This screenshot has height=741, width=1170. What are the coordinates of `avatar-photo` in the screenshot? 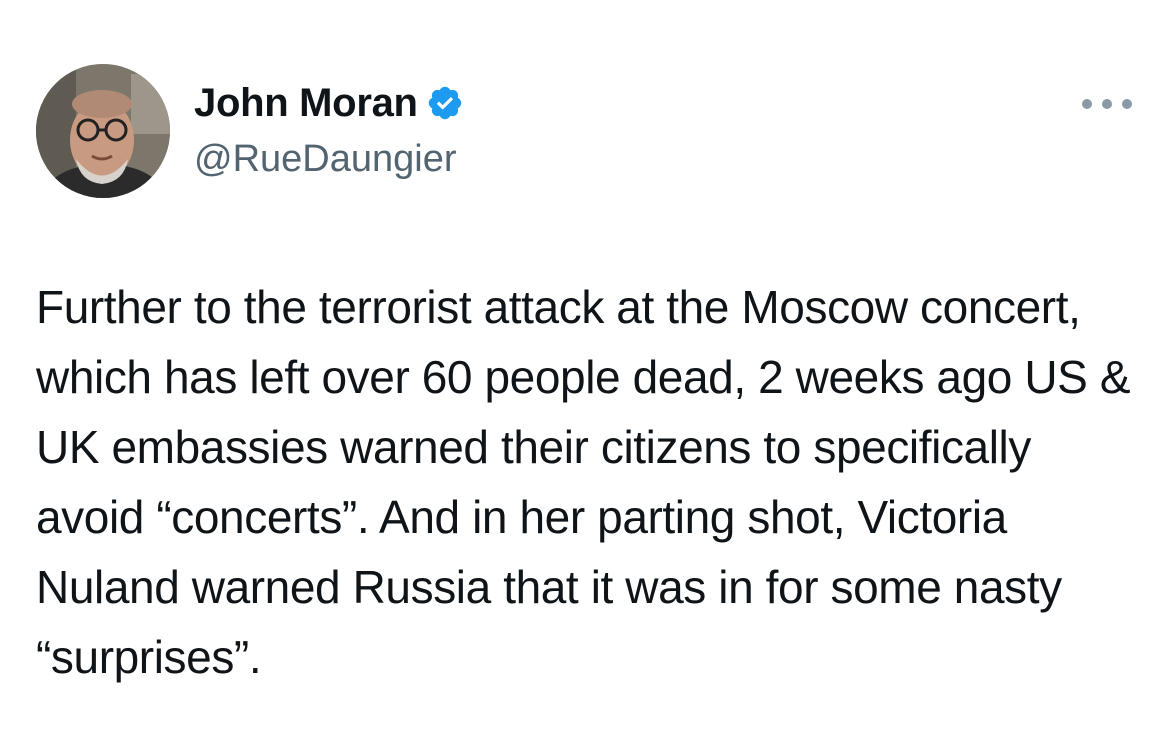 It's located at (103, 131).